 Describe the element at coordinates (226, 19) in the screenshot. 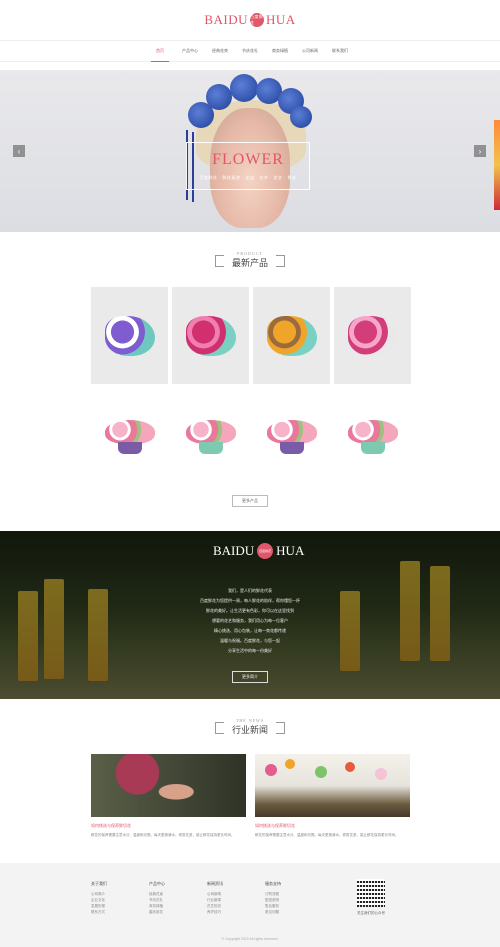

I see `logo-text-left: BAIDU` at that location.